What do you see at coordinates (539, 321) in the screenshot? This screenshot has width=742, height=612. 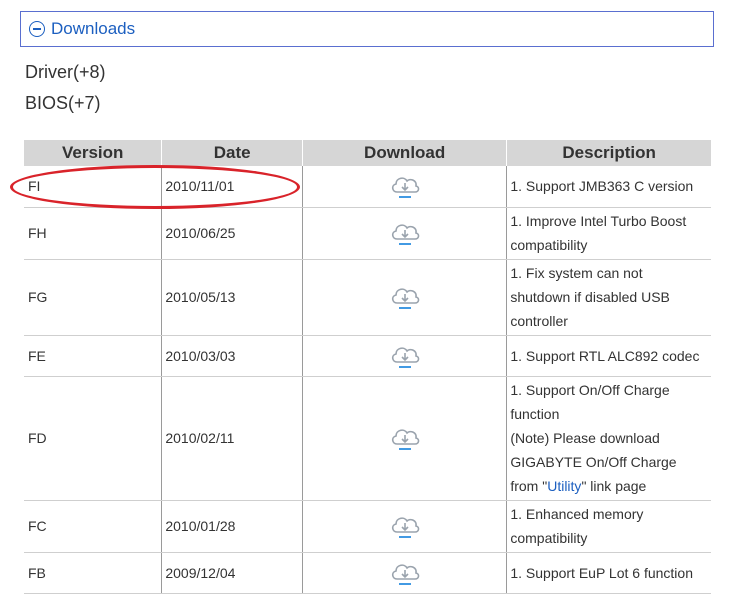 I see `description-line: controller` at bounding box center [539, 321].